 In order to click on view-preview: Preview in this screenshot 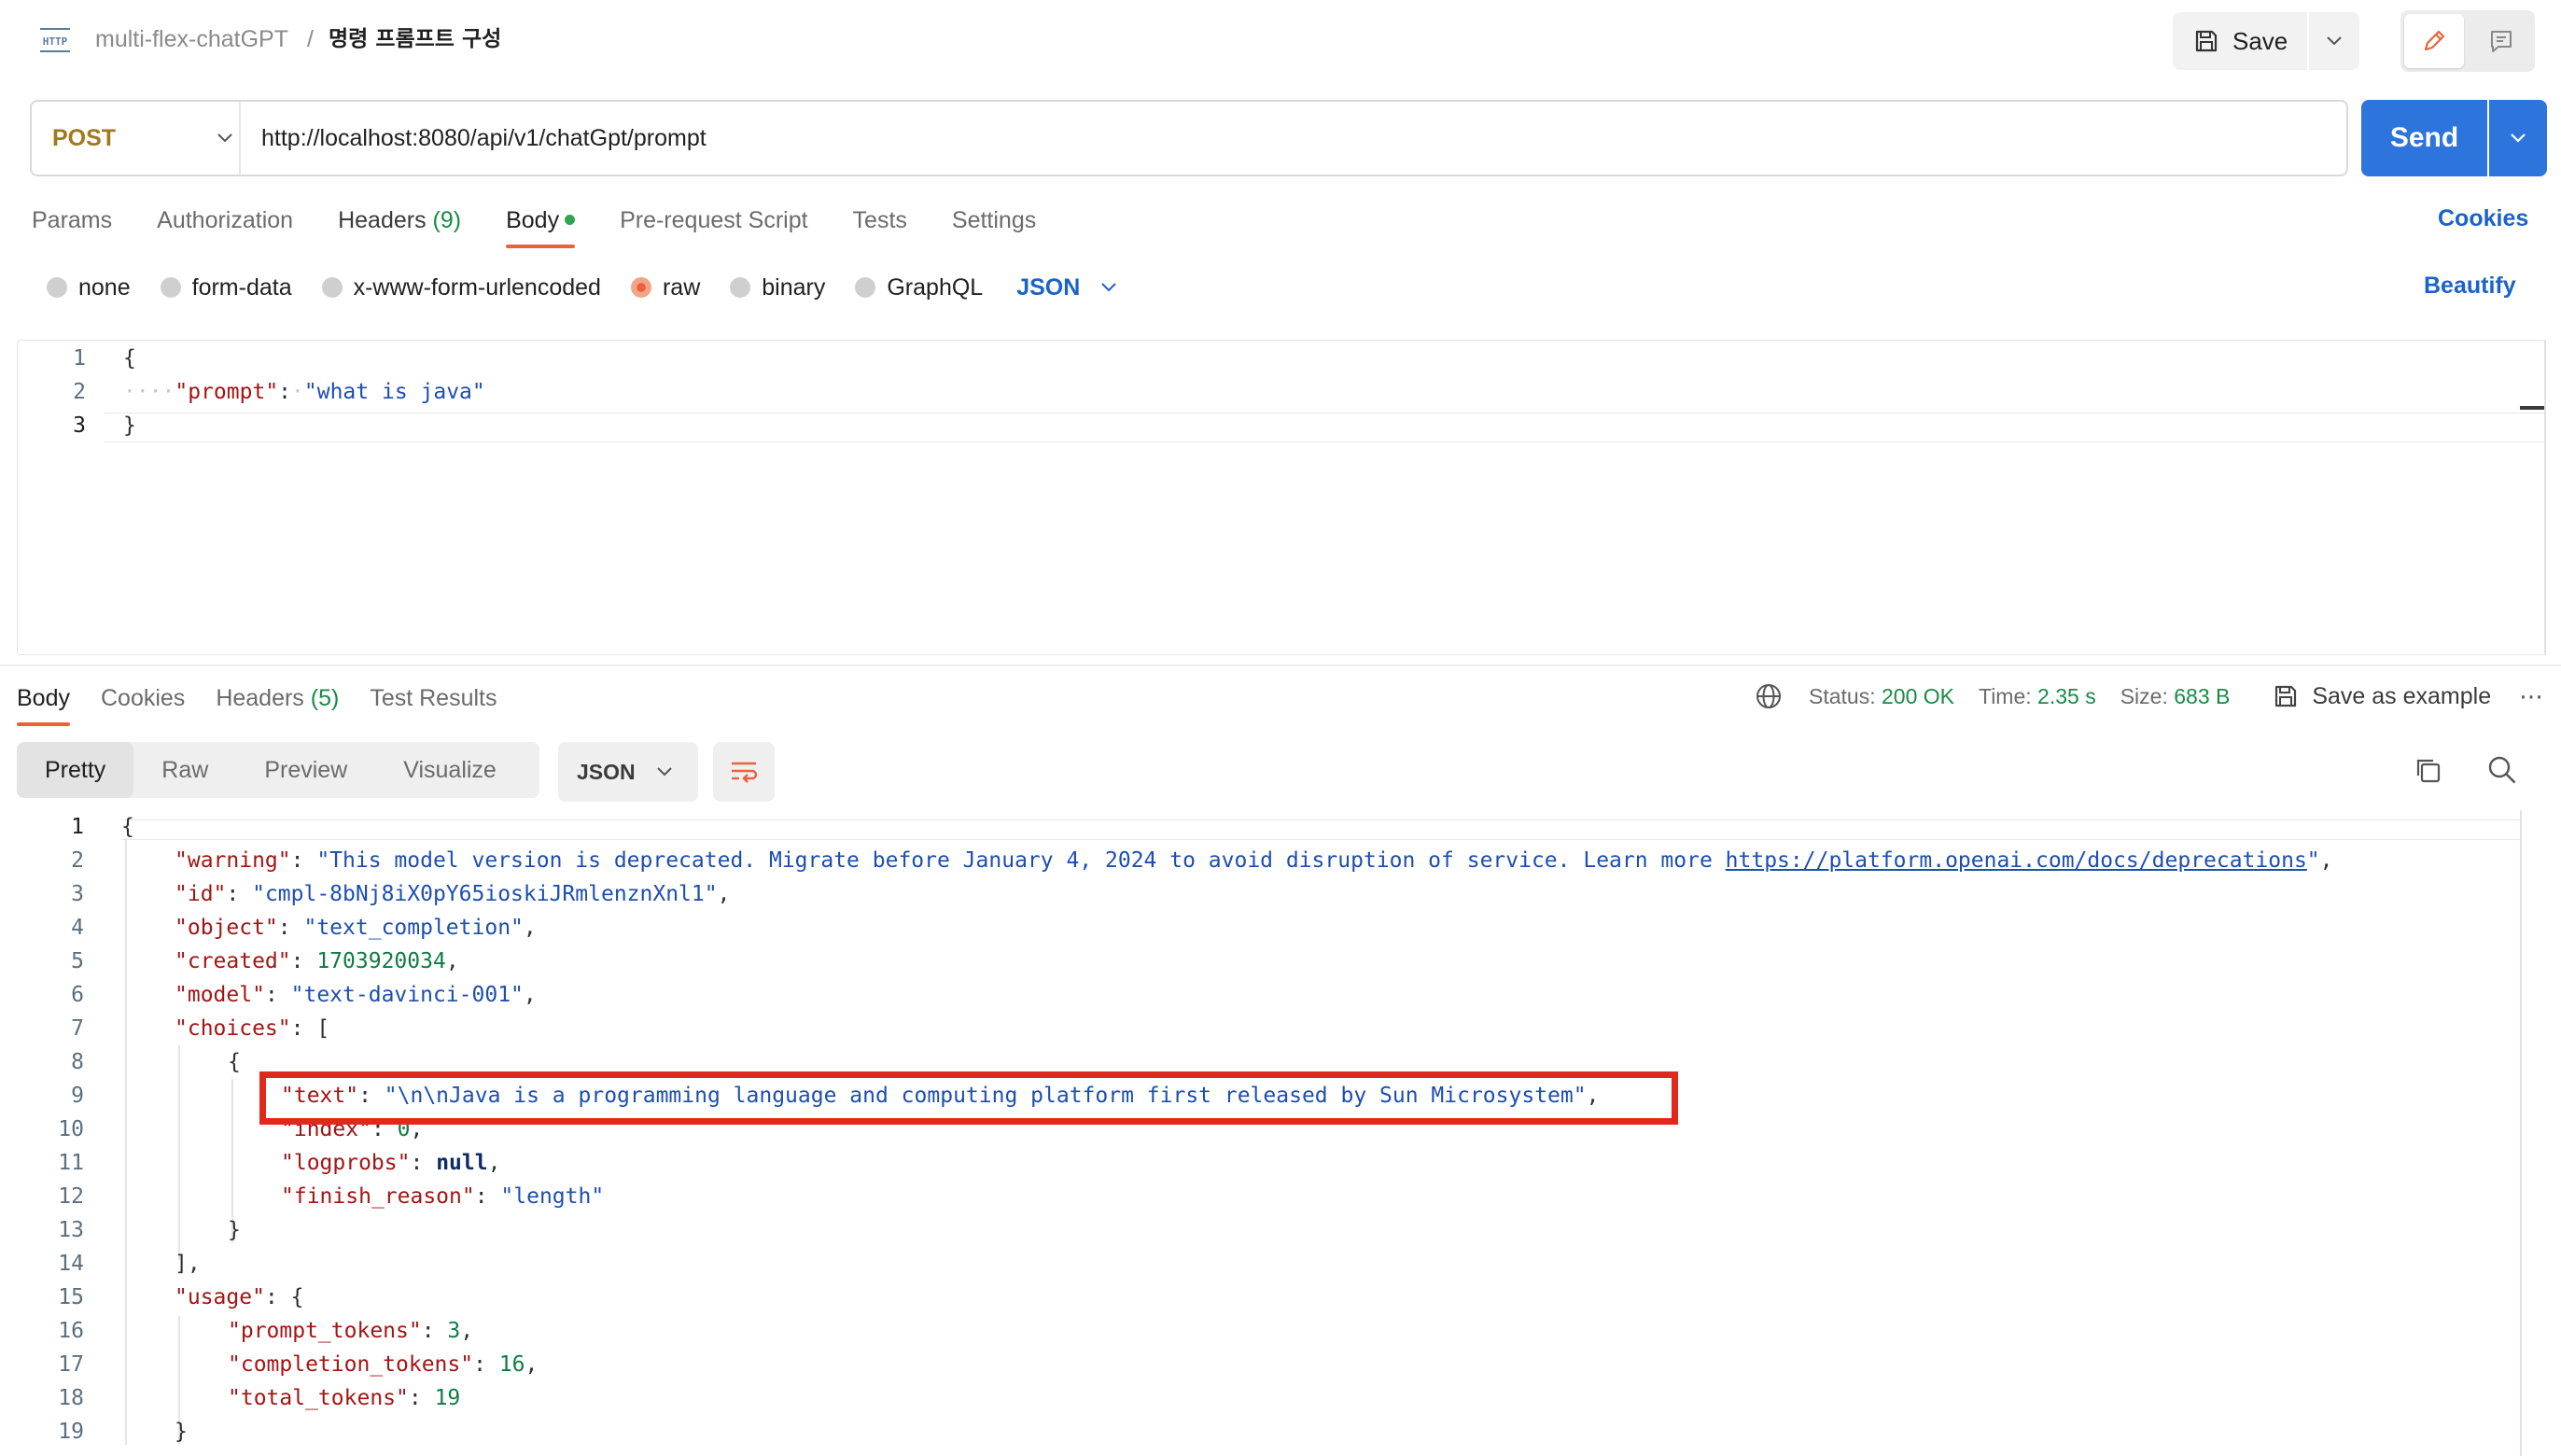, I will do `click(305, 770)`.